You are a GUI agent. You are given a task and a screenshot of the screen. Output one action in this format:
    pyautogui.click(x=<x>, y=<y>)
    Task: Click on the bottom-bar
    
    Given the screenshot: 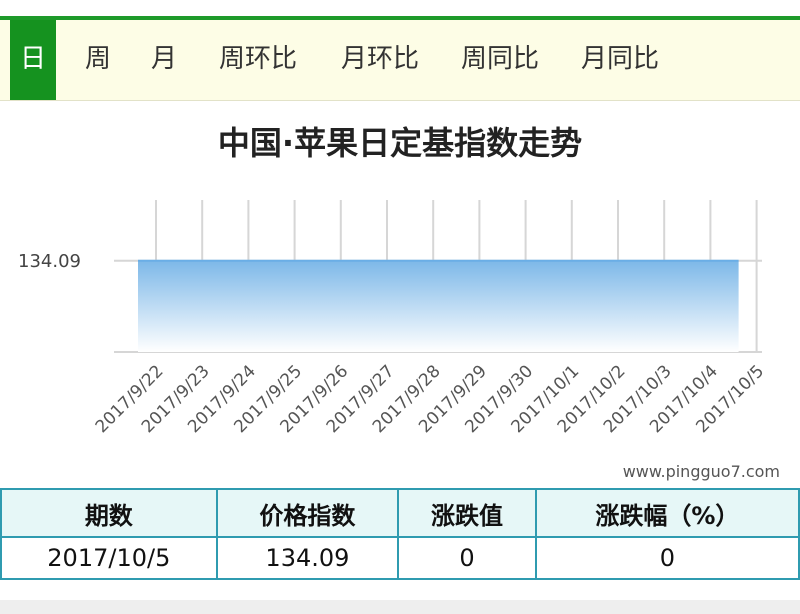 What is the action you would take?
    pyautogui.click(x=400, y=607)
    